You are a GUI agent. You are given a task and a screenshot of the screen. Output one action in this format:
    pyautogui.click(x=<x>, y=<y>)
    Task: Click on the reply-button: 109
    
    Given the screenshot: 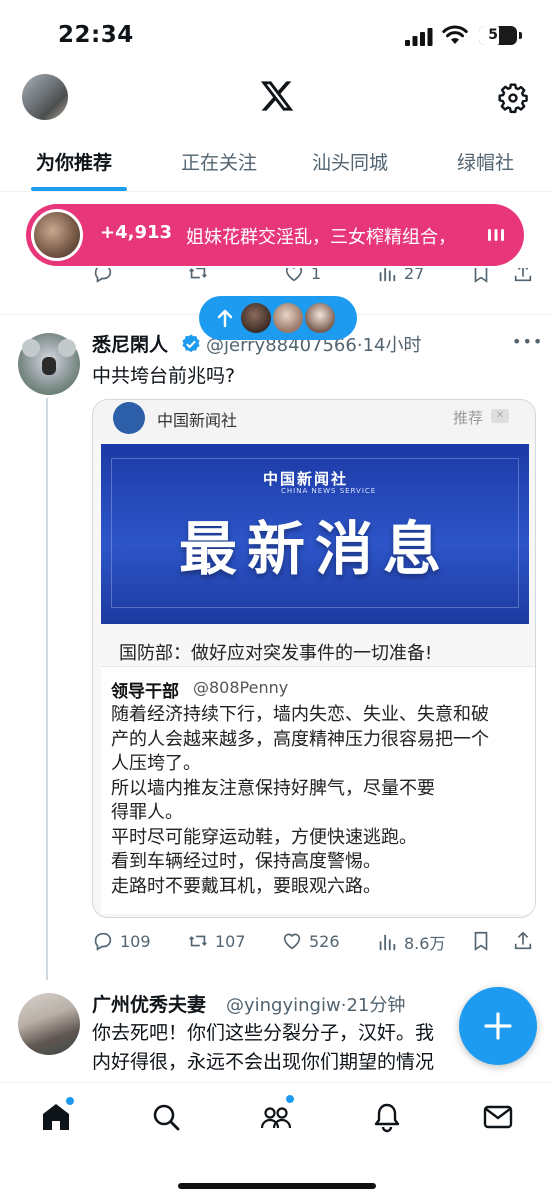 What is the action you would take?
    pyautogui.click(x=121, y=941)
    